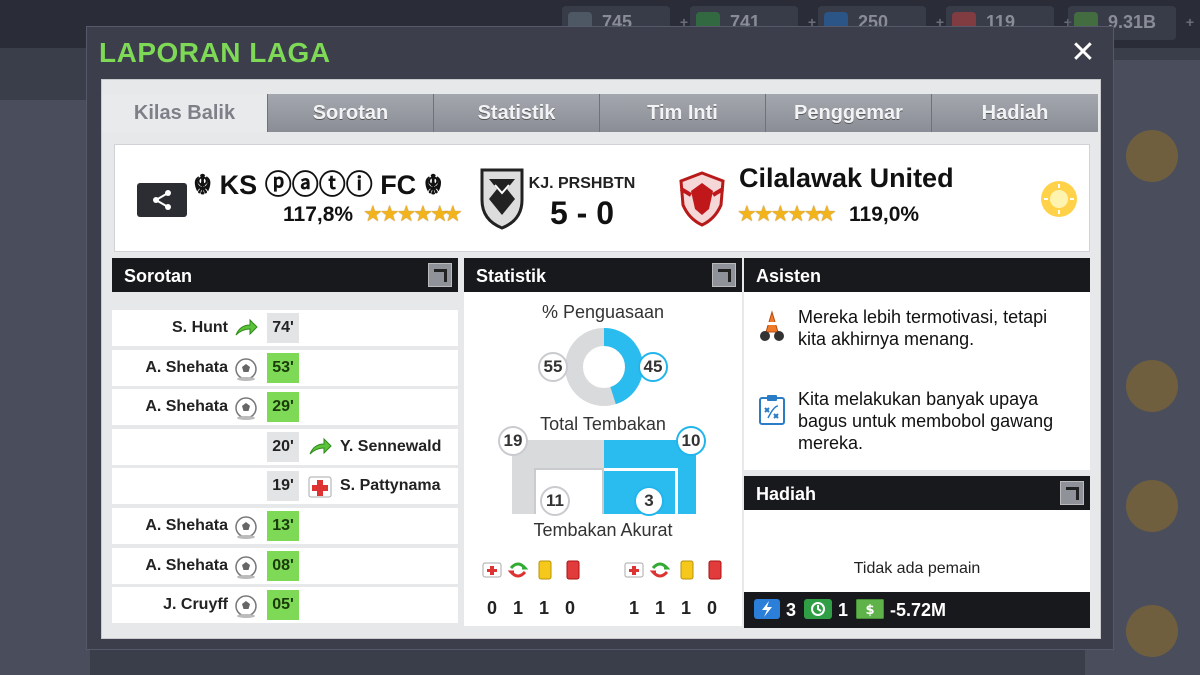 The height and width of the screenshot is (675, 1200). What do you see at coordinates (200, 327) in the screenshot?
I see `highlight-player: S. Hunt` at bounding box center [200, 327].